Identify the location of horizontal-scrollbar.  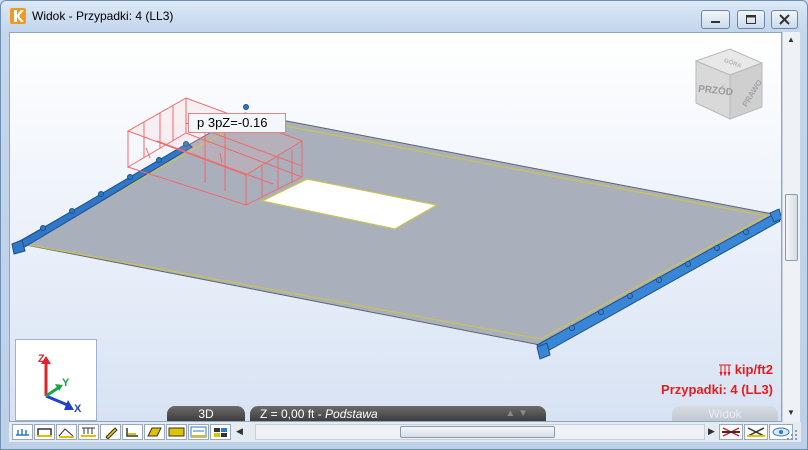
(480, 432).